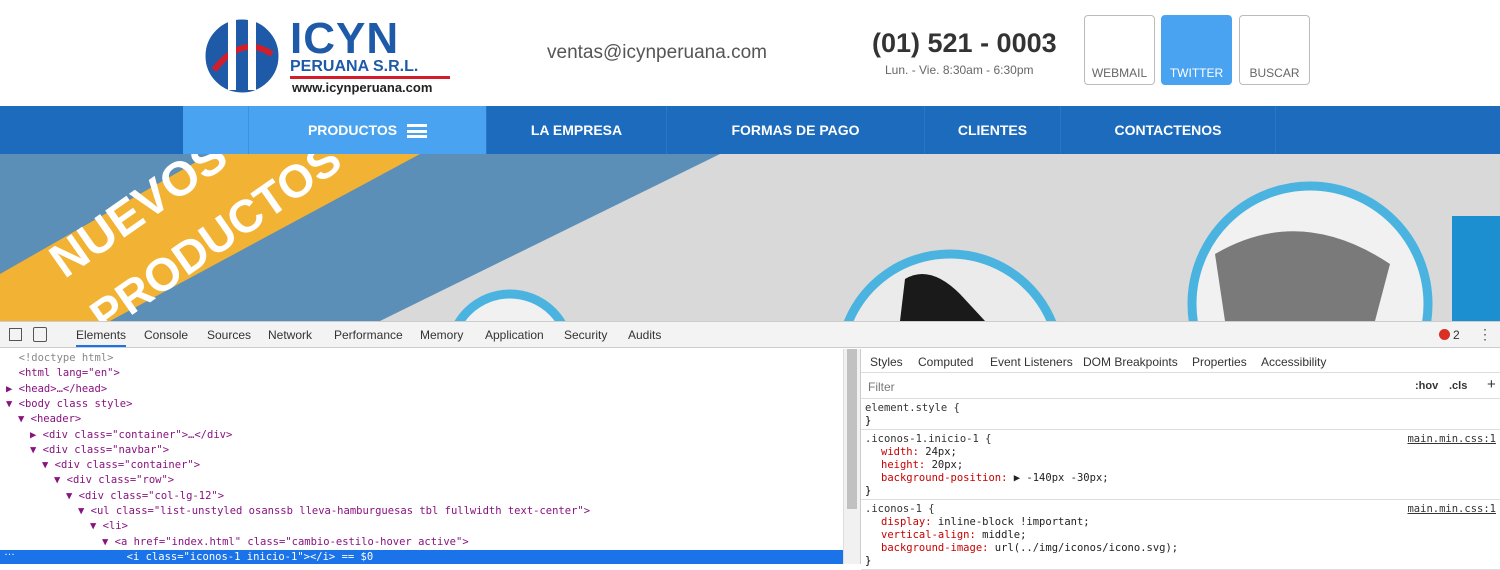  What do you see at coordinates (912, 408) in the screenshot?
I see `css-rule-selector: element.style {` at bounding box center [912, 408].